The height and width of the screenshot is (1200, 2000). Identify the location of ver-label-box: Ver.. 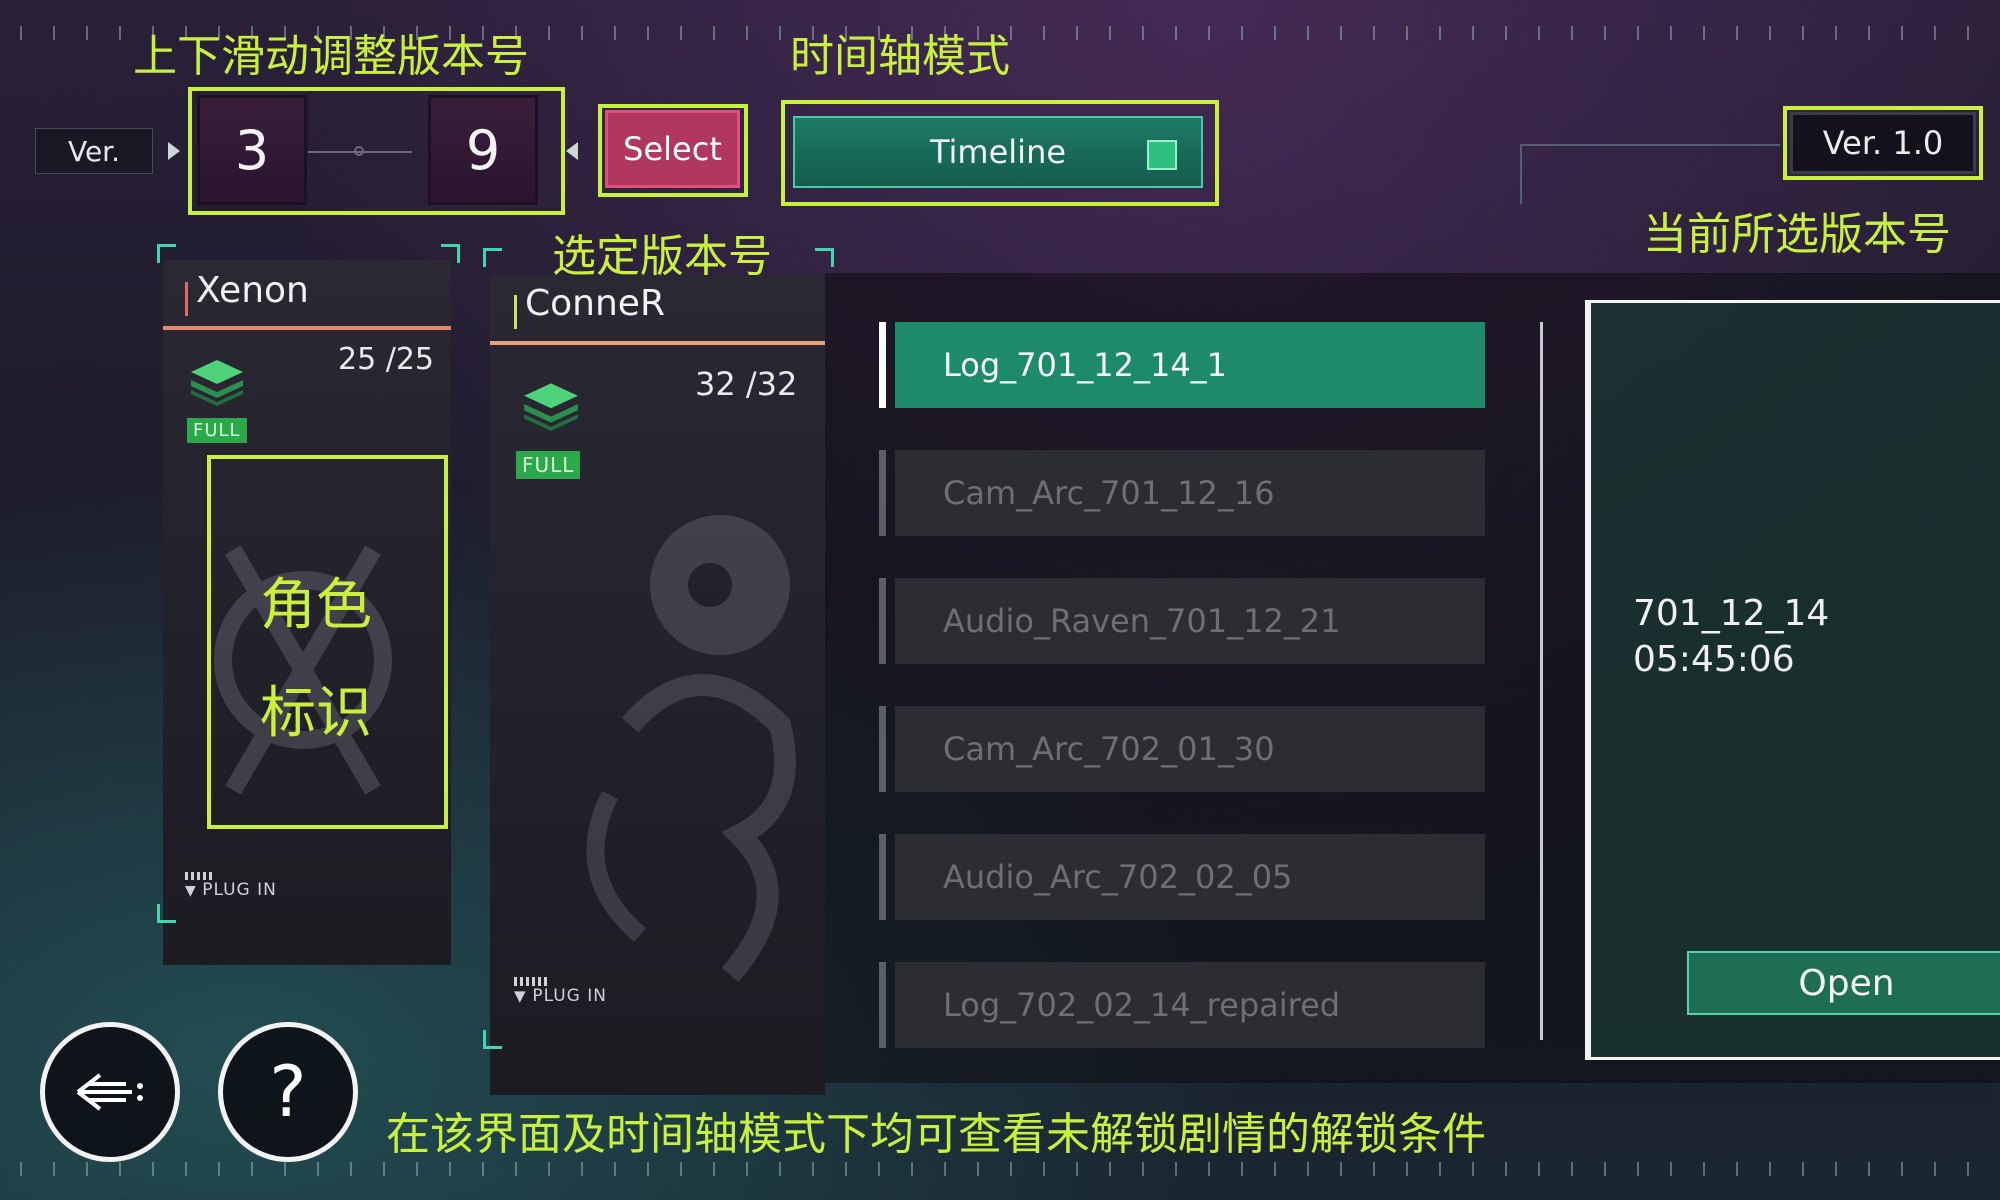
(94, 151).